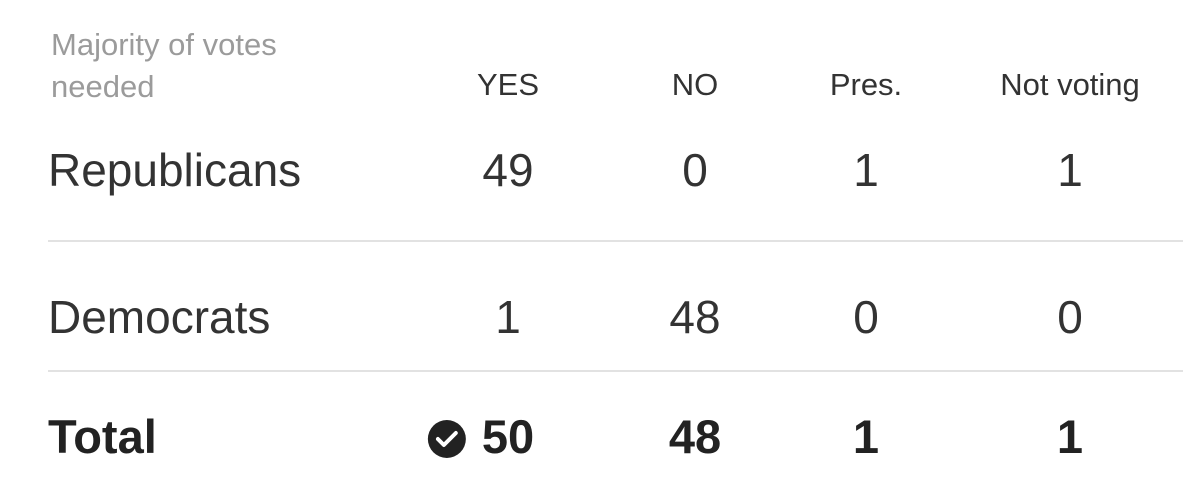 The image size is (1183, 504). I want to click on check-circle-icon, so click(446, 439).